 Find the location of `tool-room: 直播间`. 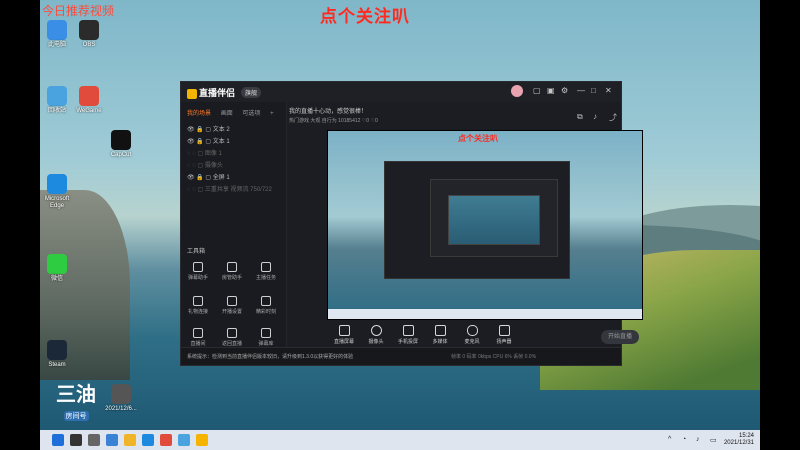

tool-room: 直播间 is located at coordinates (198, 337).